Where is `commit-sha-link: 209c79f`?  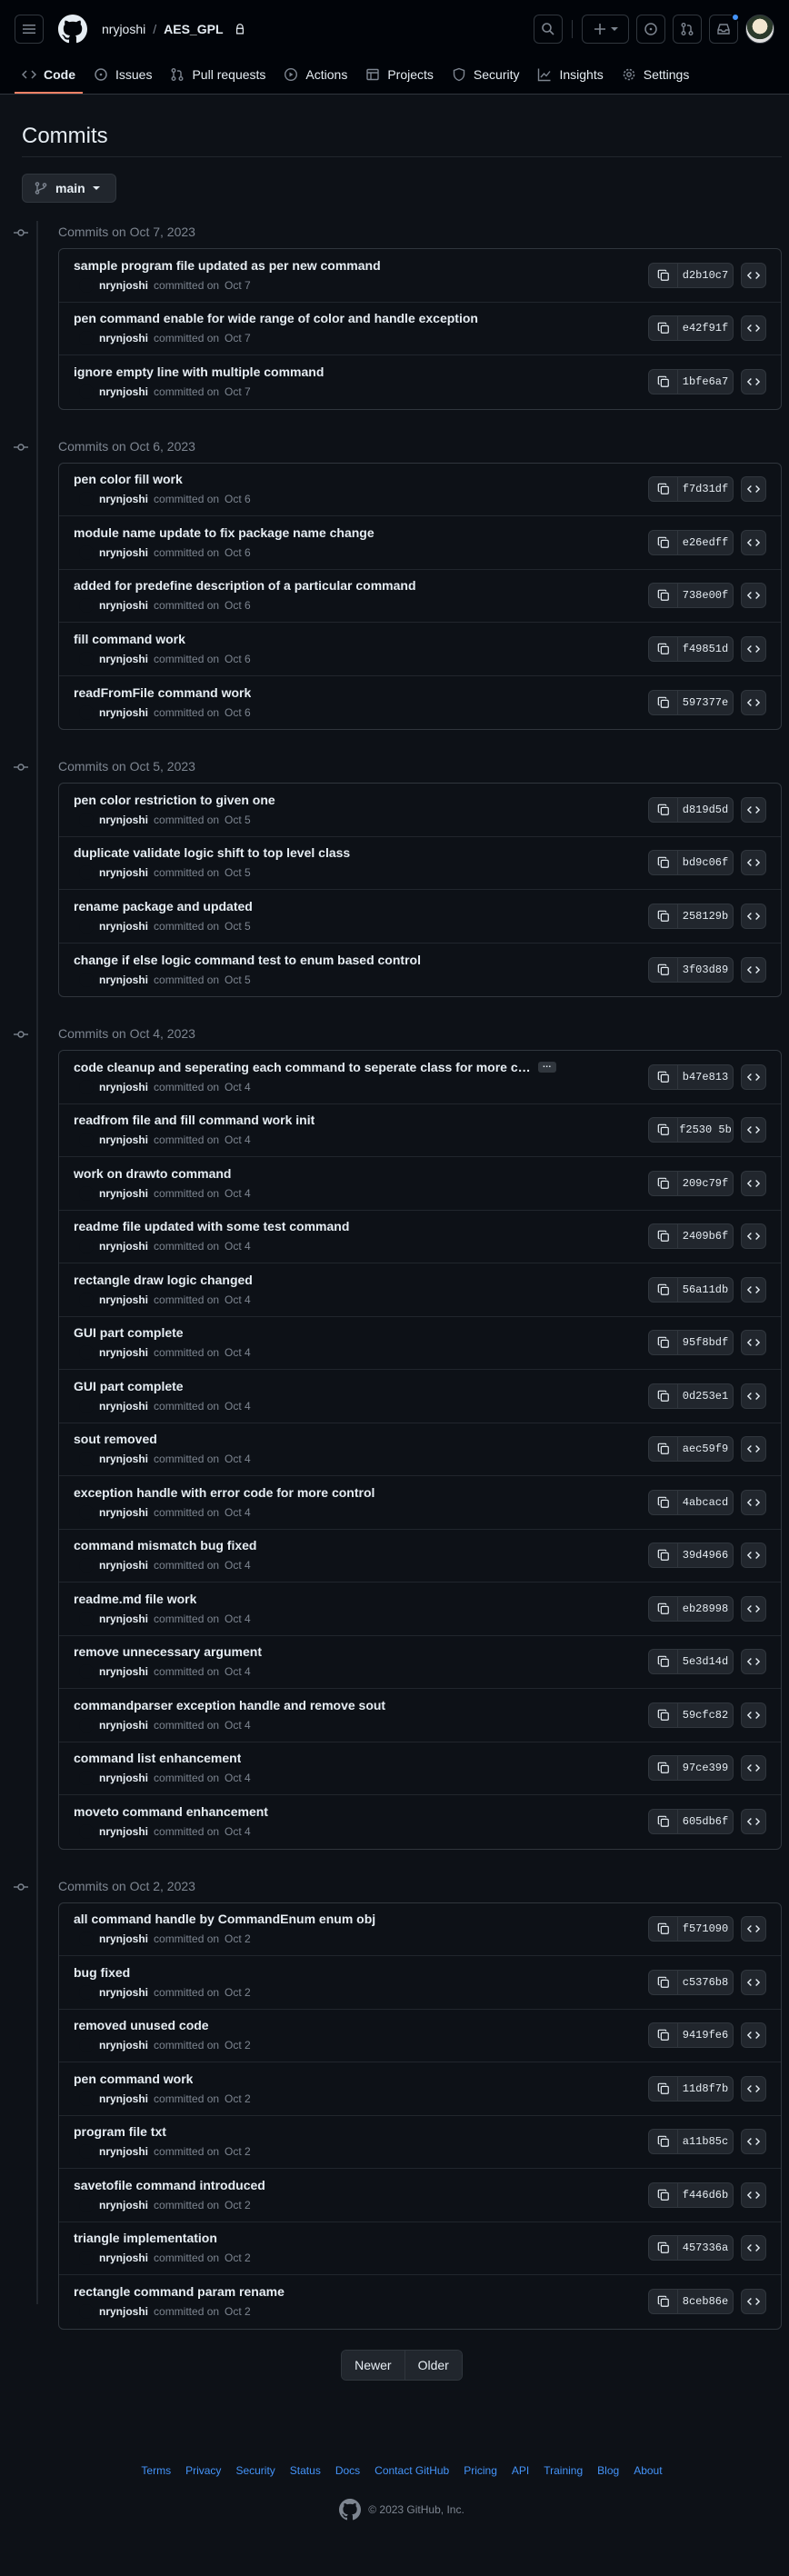
commit-sha-link: 209c79f is located at coordinates (705, 1183).